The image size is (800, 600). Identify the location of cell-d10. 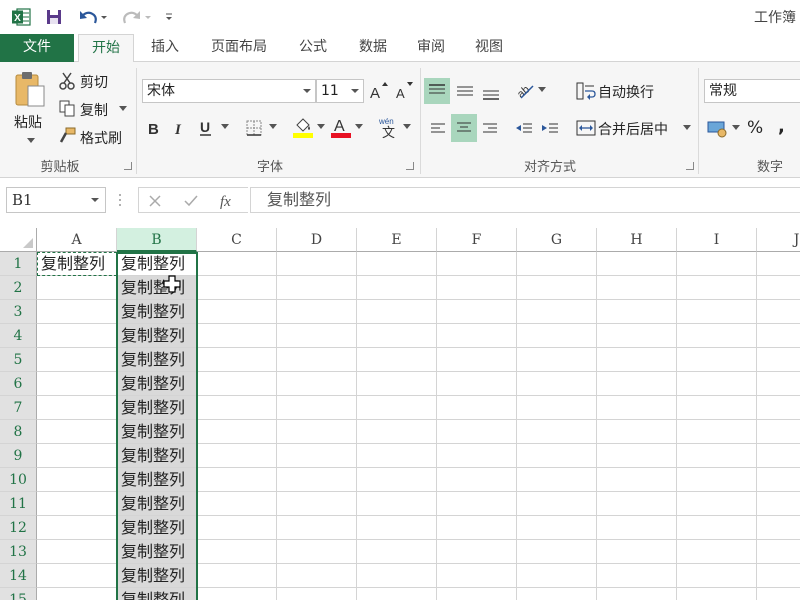
(317, 480).